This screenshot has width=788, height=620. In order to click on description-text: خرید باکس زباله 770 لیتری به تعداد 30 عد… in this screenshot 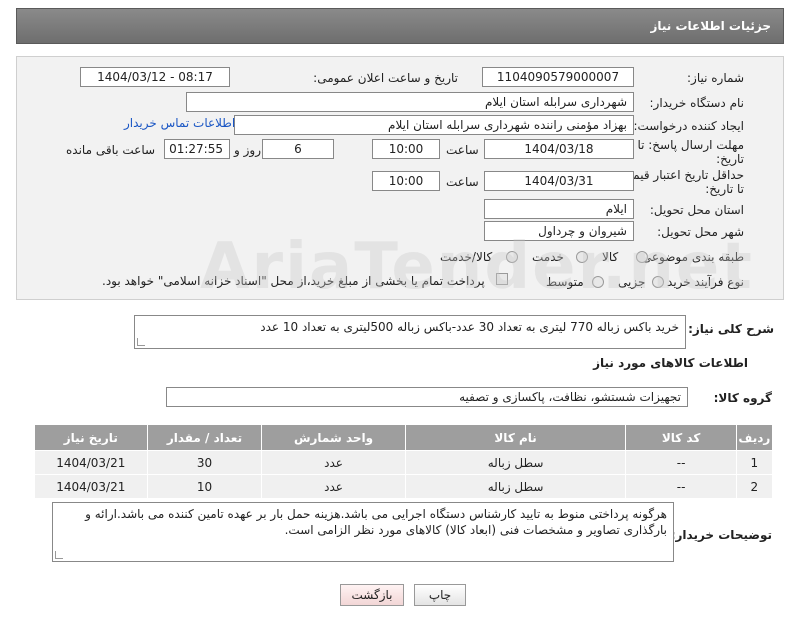, I will do `click(469, 327)`.